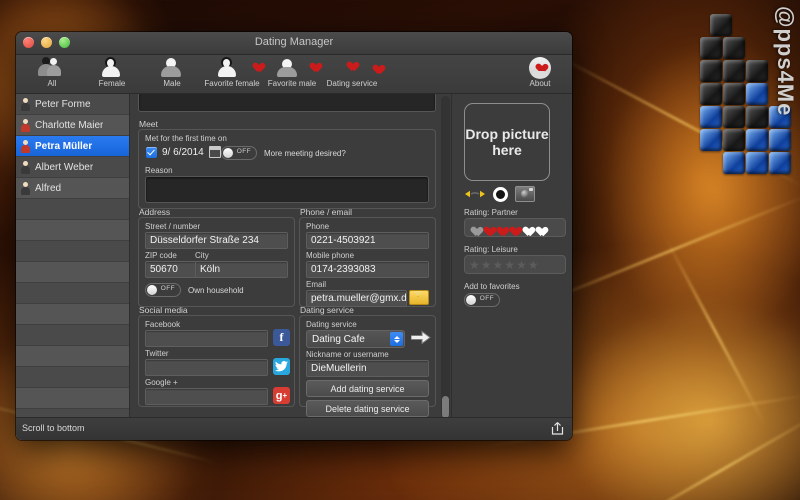 The width and height of the screenshot is (800, 500). I want to click on toolbar-item-female: Female, so click(112, 71).